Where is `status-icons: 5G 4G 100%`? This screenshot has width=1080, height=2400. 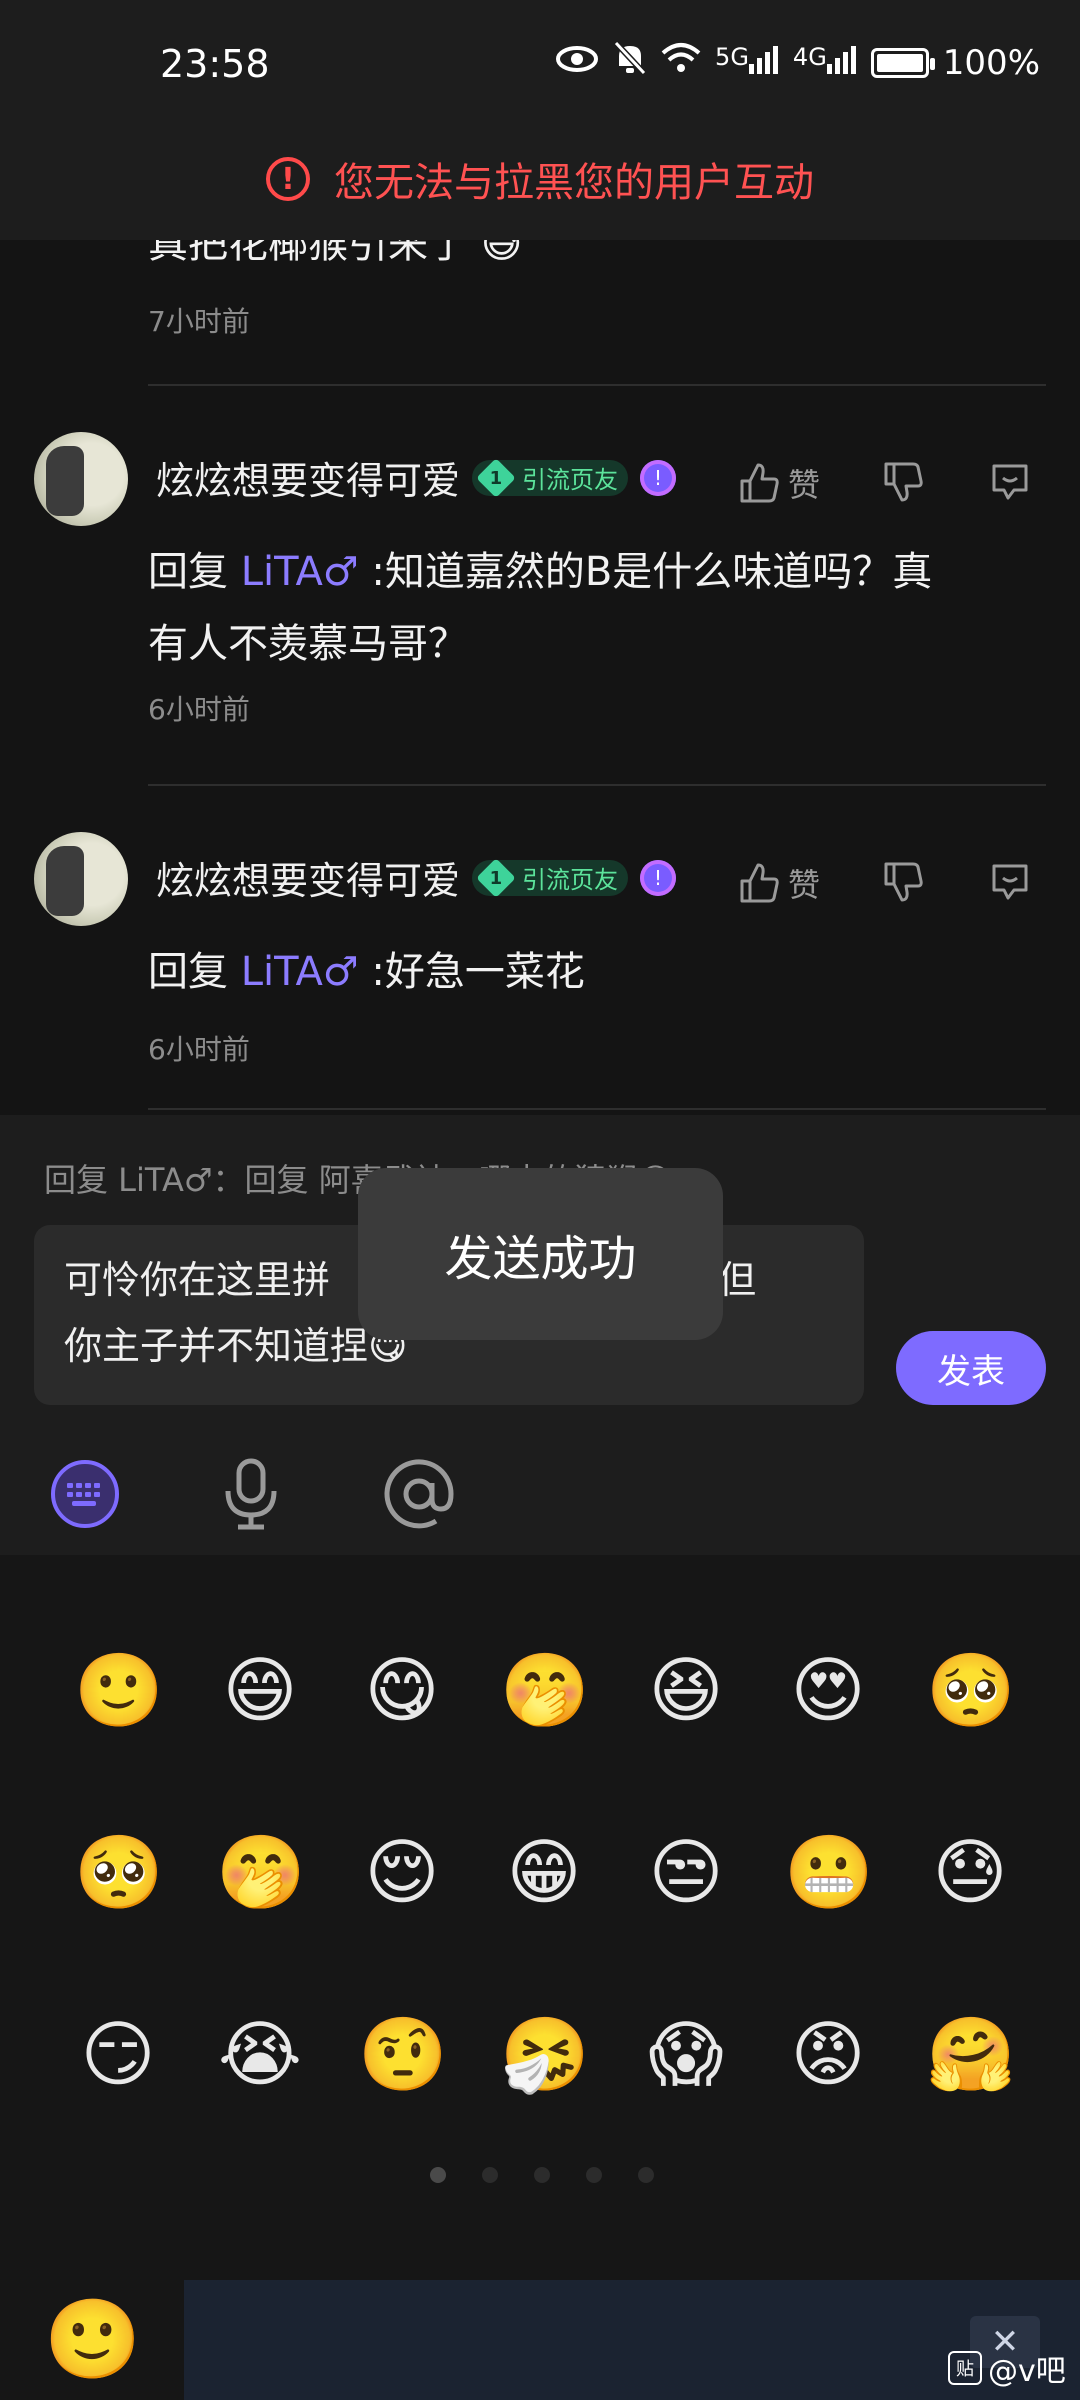 status-icons: 5G 4G 100% is located at coordinates (797, 62).